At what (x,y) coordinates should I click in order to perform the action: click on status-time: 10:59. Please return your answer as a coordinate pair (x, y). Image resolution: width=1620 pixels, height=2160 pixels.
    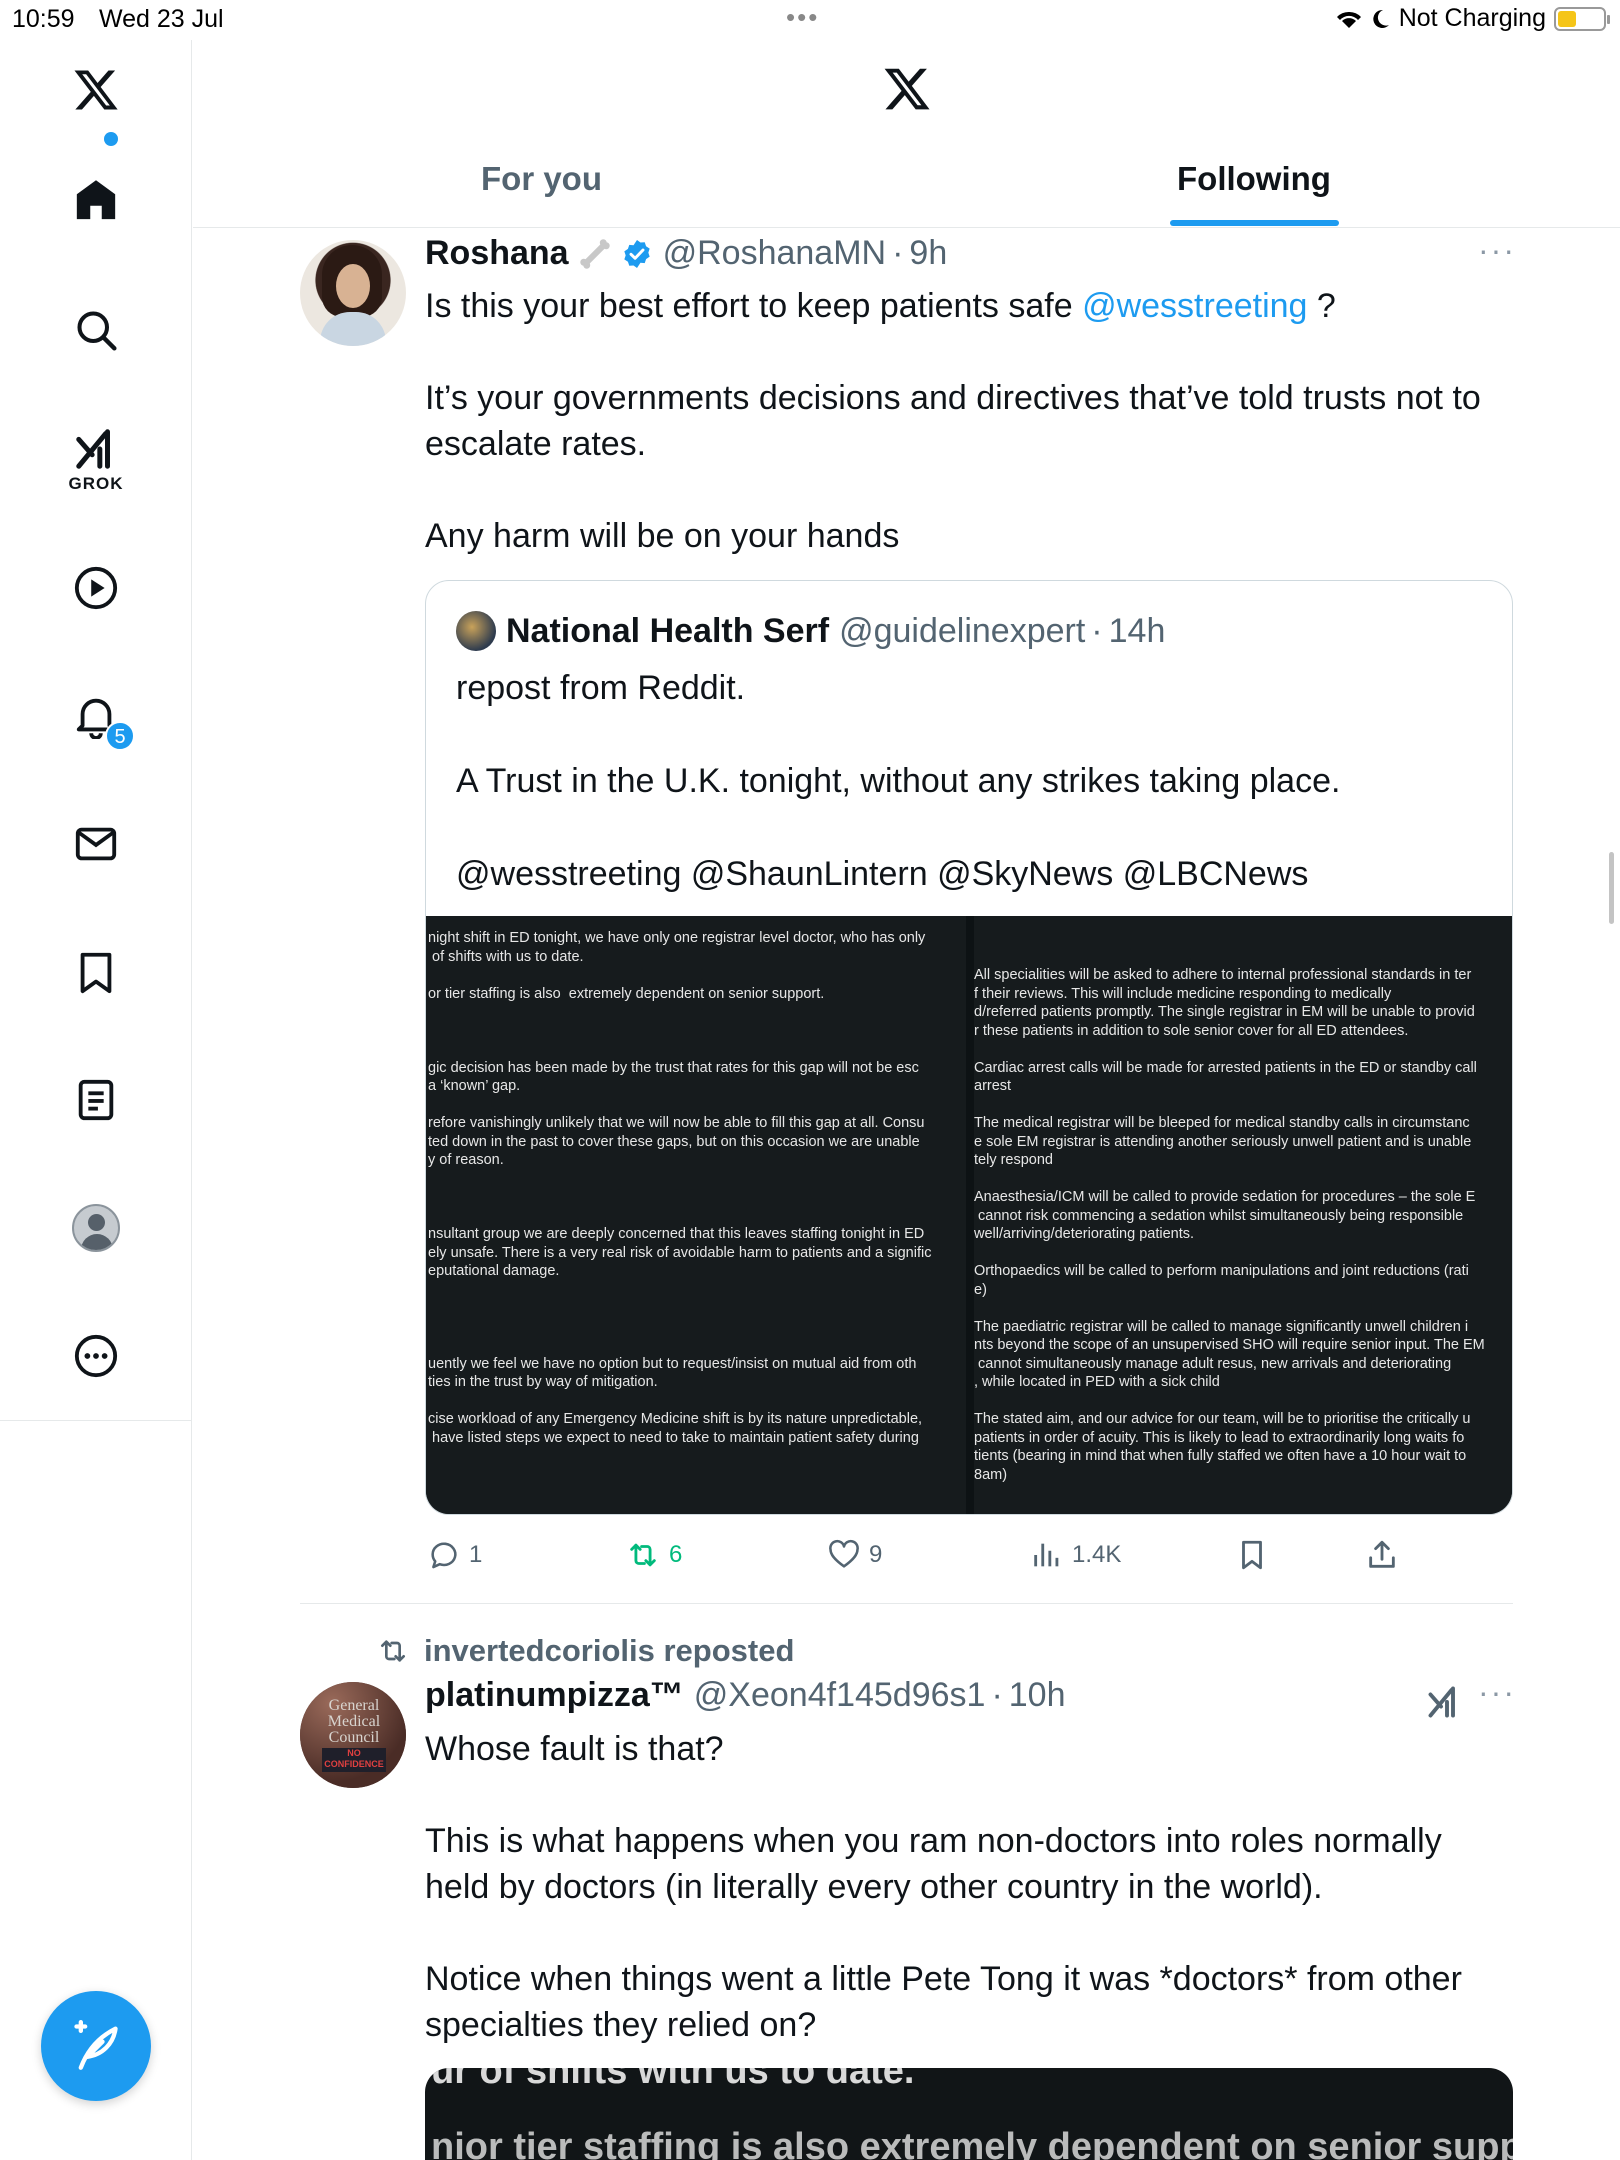
    Looking at the image, I should click on (43, 19).